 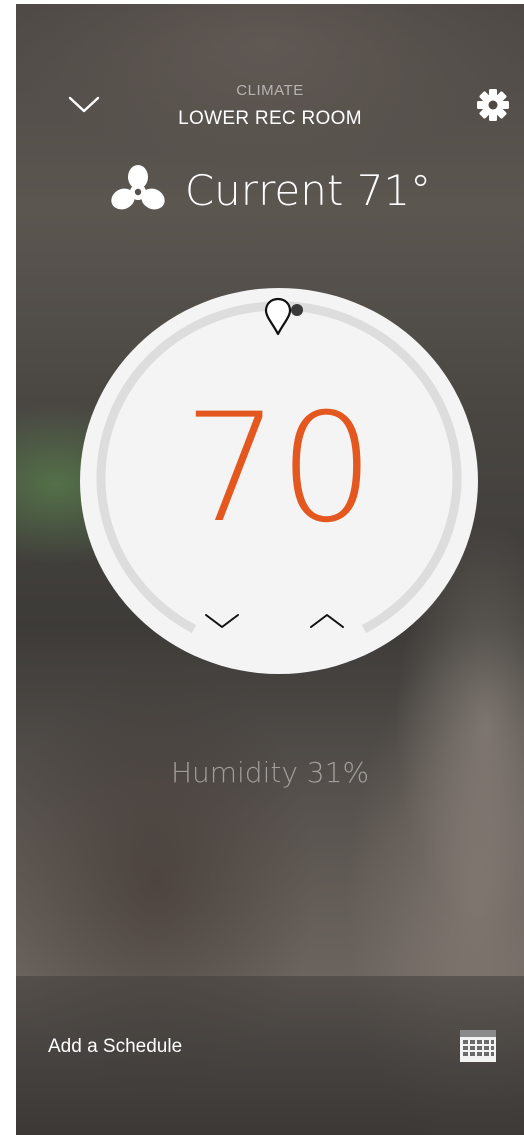 I want to click on calendar-icon, so click(x=478, y=1046).